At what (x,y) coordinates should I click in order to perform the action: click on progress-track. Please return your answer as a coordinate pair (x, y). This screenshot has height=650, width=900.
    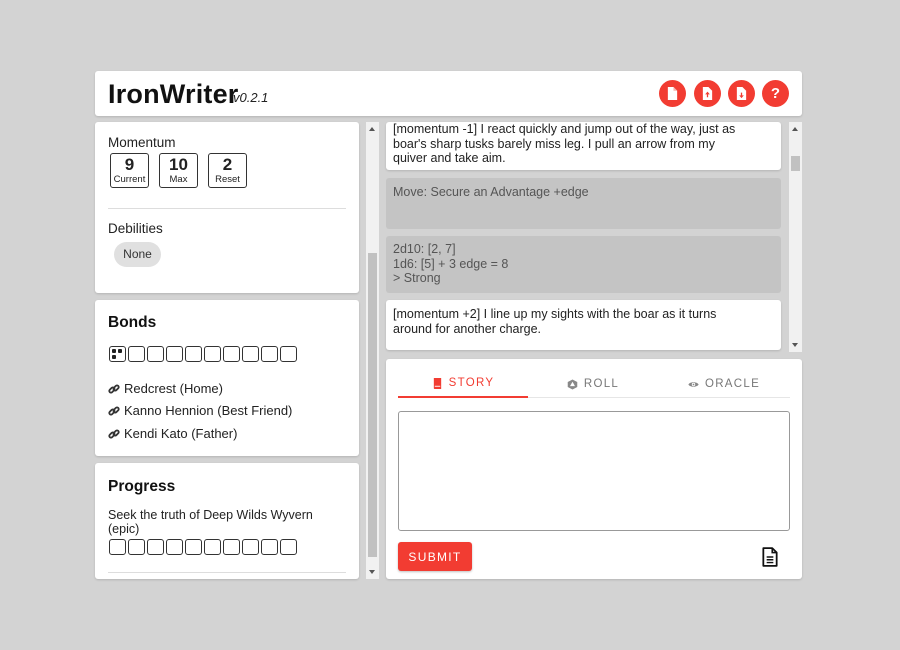
    Looking at the image, I should click on (203, 547).